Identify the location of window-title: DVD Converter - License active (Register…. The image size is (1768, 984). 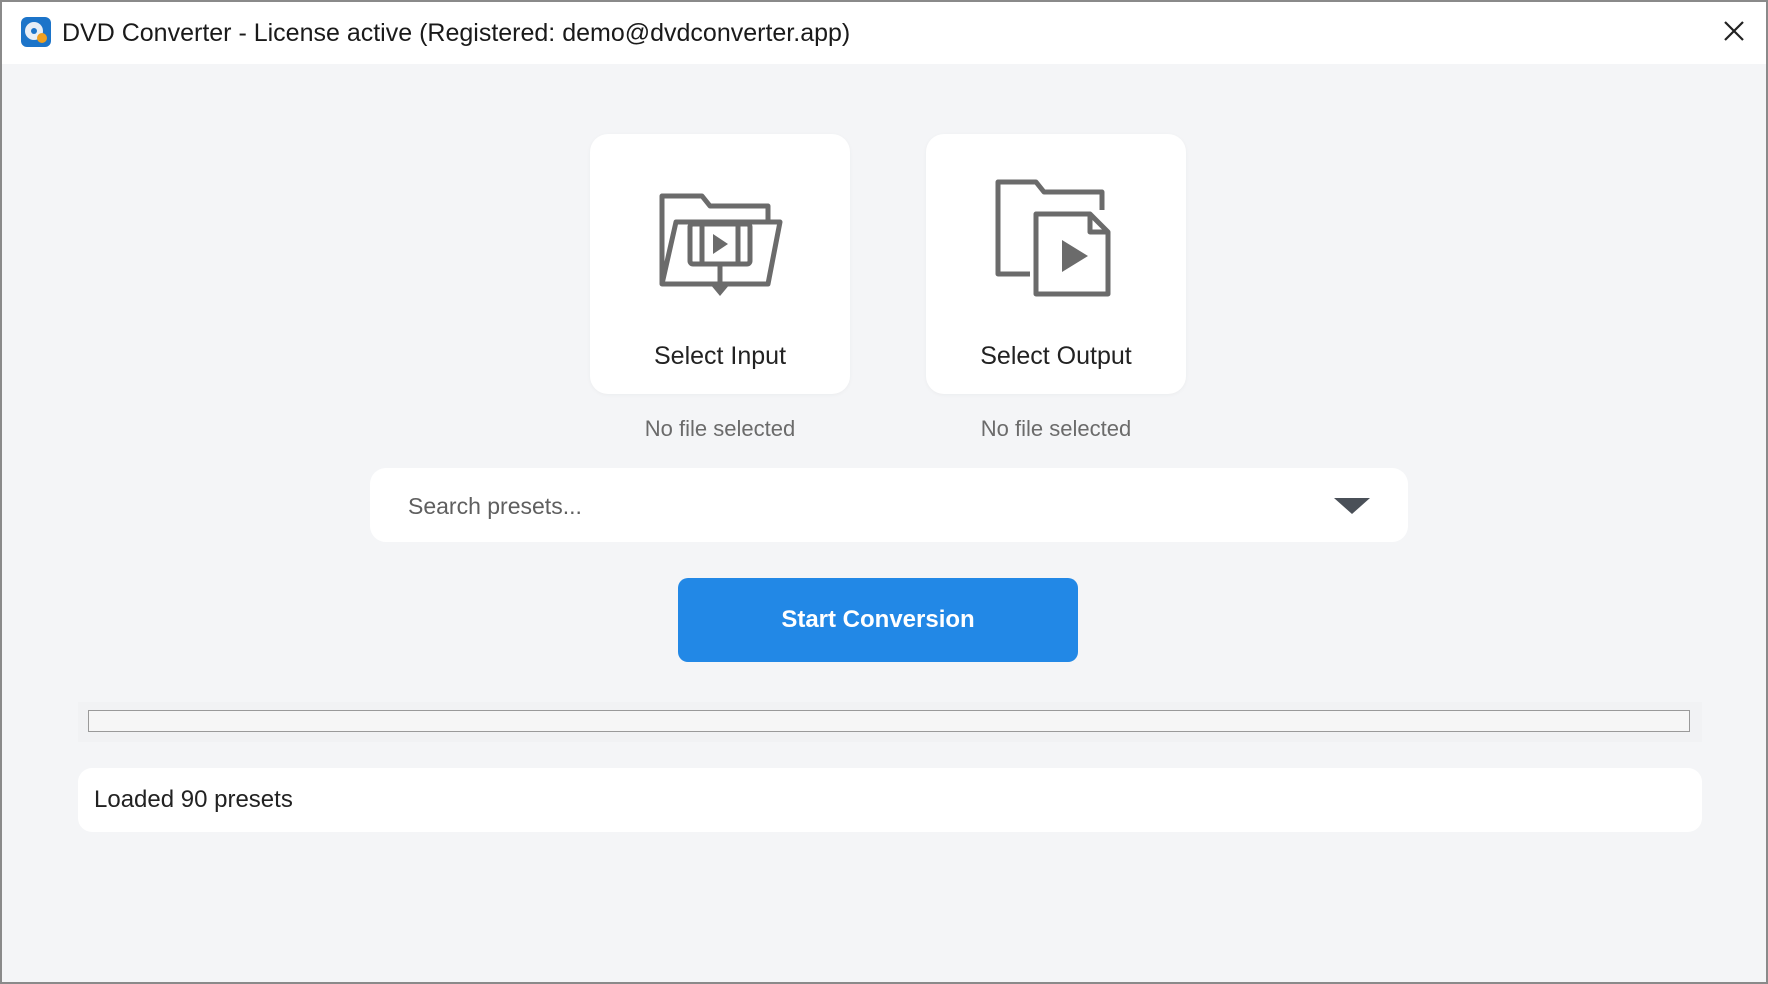
(456, 33).